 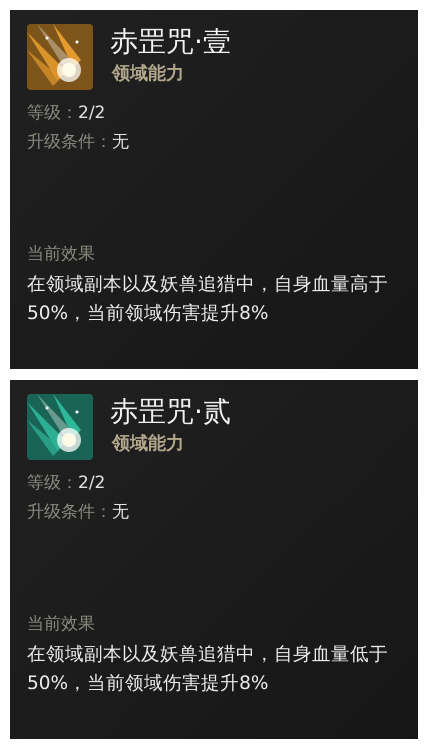 What do you see at coordinates (208, 669) in the screenshot?
I see `effect-description: 在领域副本以及妖兽追猎中，自身血量低于50%，当前领域伤害提升8%` at bounding box center [208, 669].